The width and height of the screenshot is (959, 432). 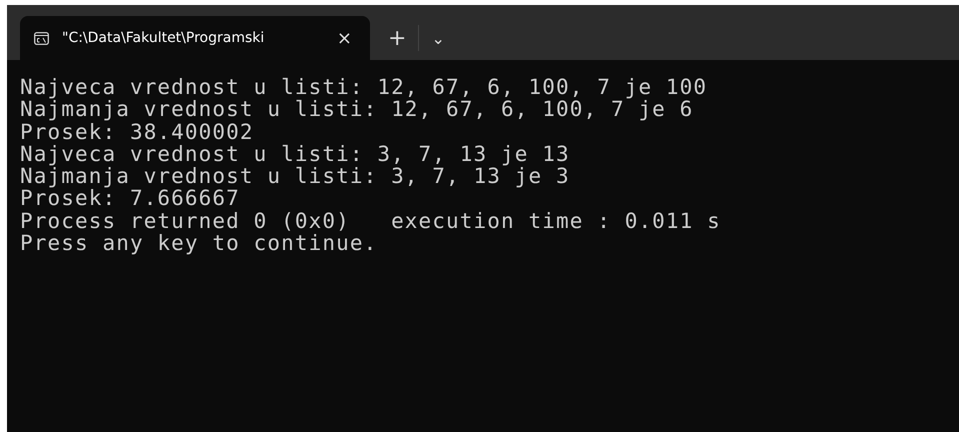 I want to click on console-line: Process returned 0 (0x0) execution time : 0.011 s, so click(x=371, y=221).